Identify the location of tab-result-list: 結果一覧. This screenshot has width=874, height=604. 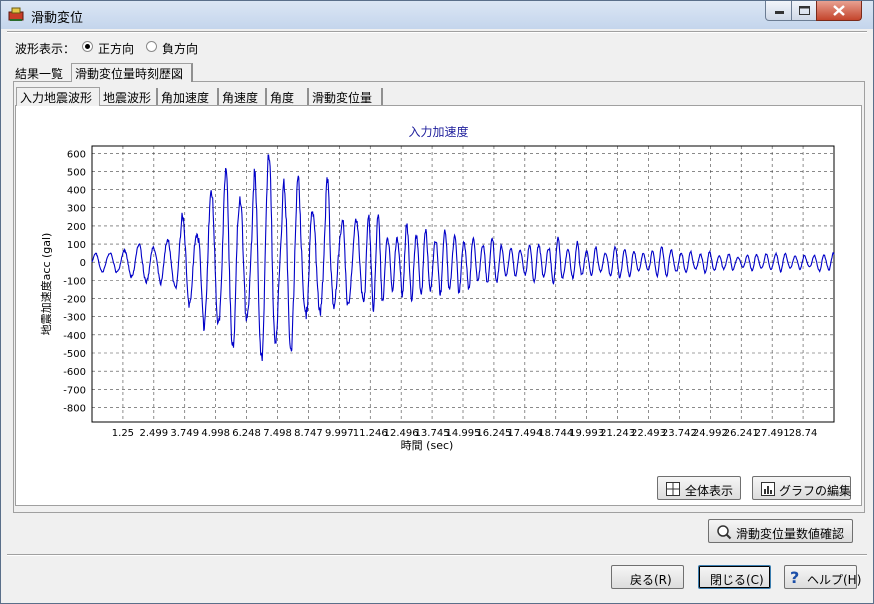
(42, 73).